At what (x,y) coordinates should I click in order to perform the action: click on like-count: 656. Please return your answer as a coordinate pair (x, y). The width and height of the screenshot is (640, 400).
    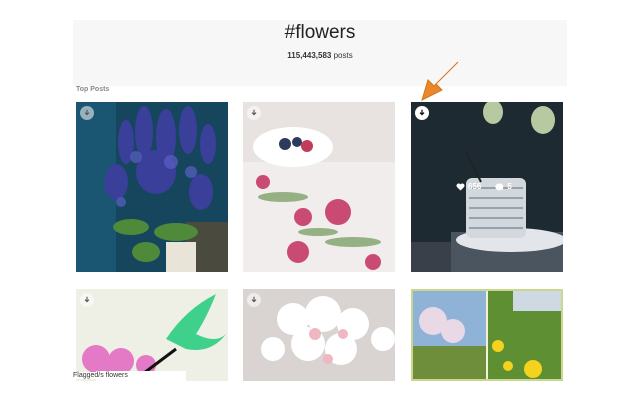
    Looking at the image, I should click on (475, 186).